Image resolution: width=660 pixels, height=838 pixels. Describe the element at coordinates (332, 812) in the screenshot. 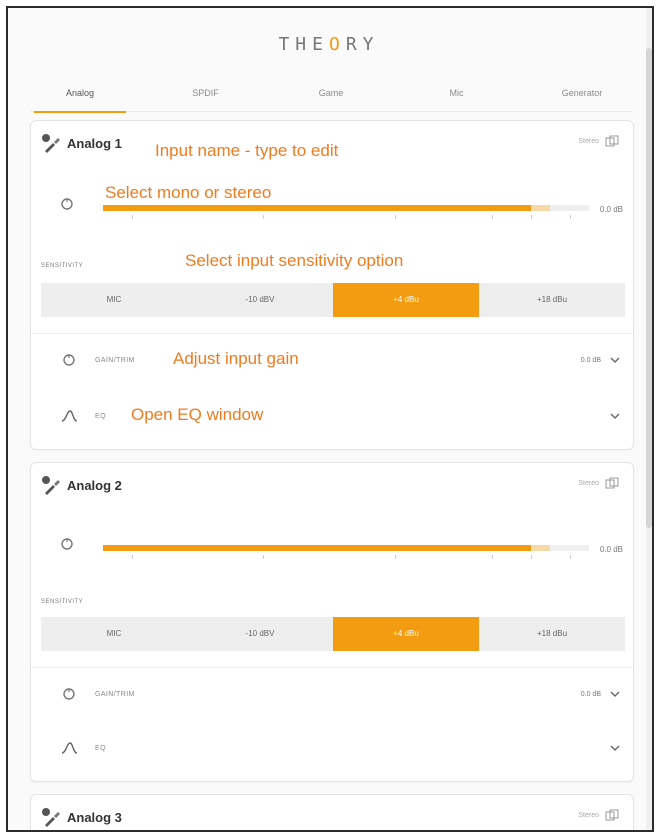

I see `input-card-analog-3: Analog 3 Stereo` at that location.